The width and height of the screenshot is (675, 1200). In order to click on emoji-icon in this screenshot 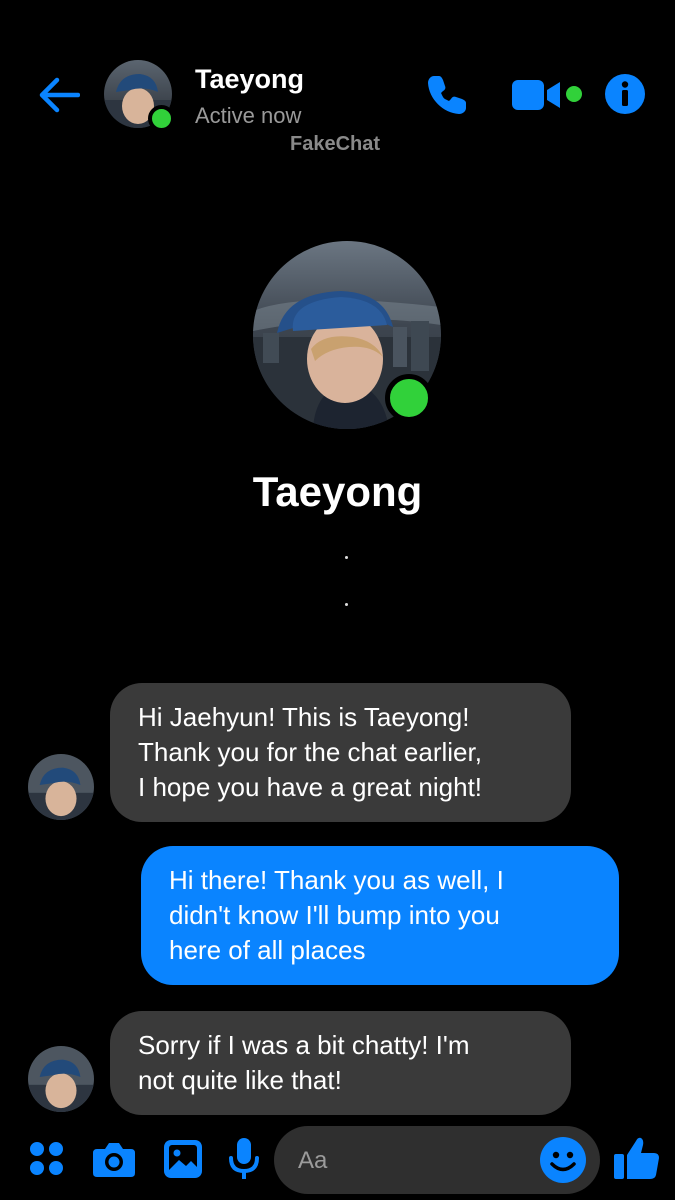, I will do `click(563, 1160)`.